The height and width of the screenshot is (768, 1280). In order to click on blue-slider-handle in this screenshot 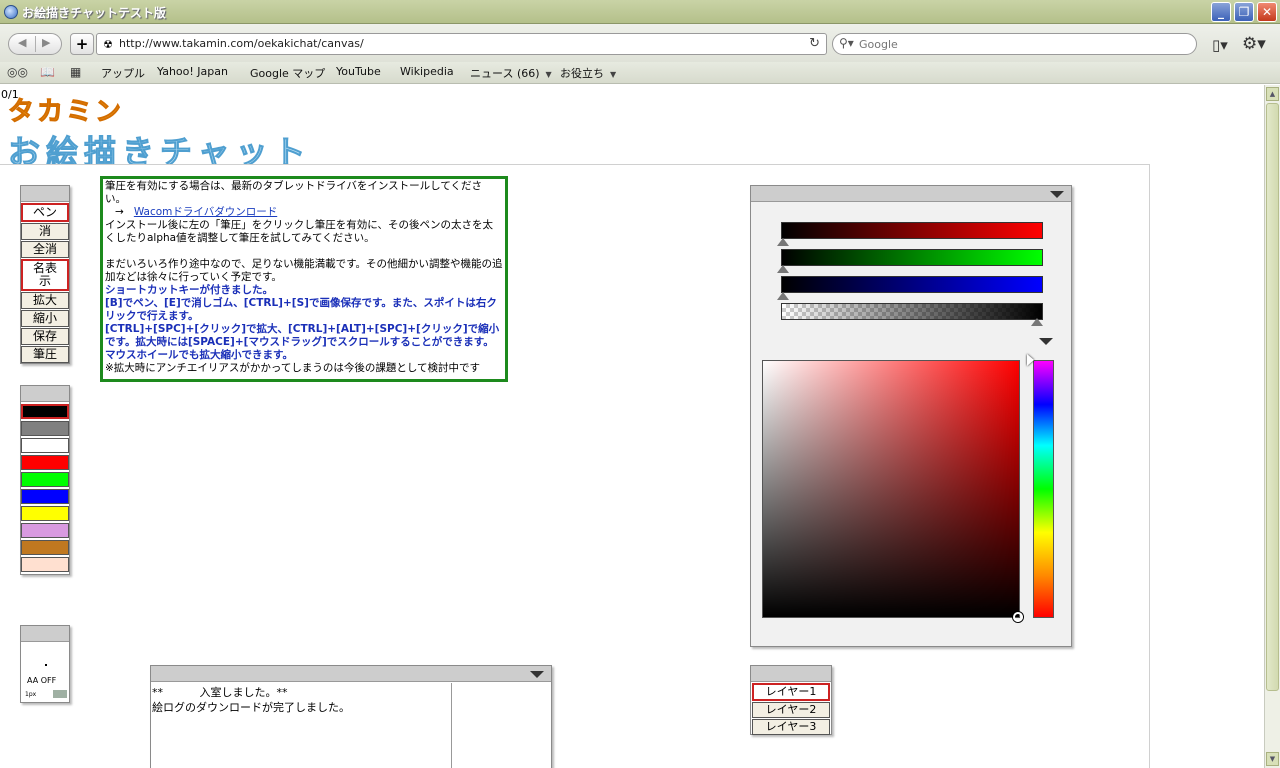, I will do `click(783, 296)`.